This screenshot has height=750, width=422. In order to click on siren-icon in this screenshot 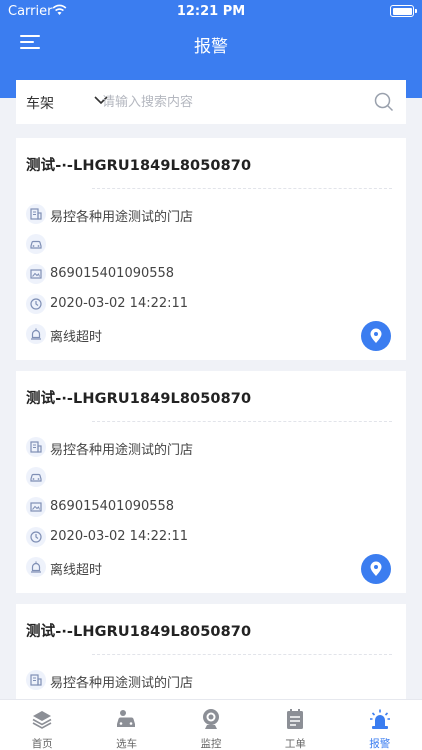, I will do `click(379, 719)`.